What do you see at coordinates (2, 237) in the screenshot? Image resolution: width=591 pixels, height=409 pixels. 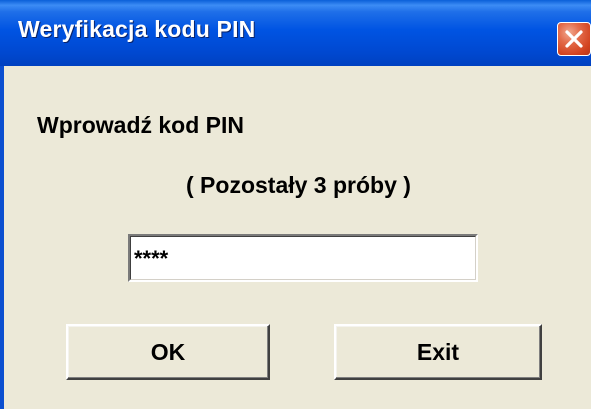 I see `window-frame-left` at bounding box center [2, 237].